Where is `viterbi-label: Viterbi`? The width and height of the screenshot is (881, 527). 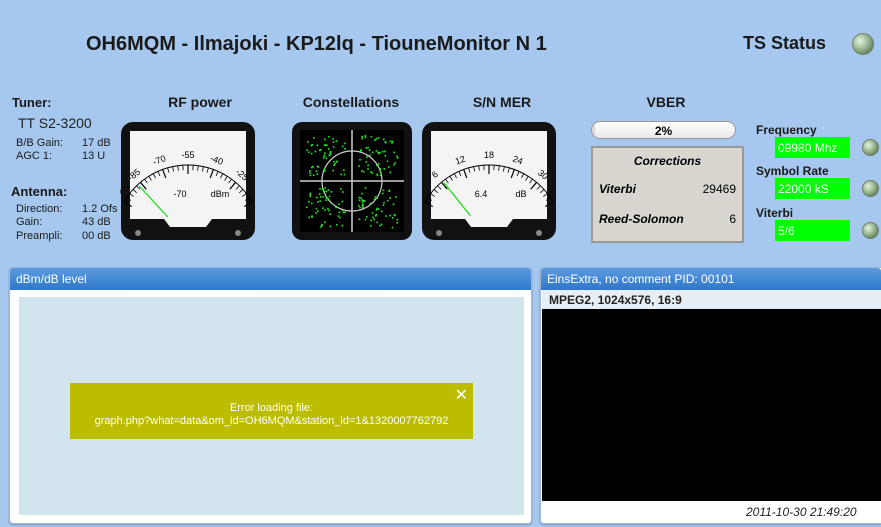
viterbi-label: Viterbi is located at coordinates (775, 213).